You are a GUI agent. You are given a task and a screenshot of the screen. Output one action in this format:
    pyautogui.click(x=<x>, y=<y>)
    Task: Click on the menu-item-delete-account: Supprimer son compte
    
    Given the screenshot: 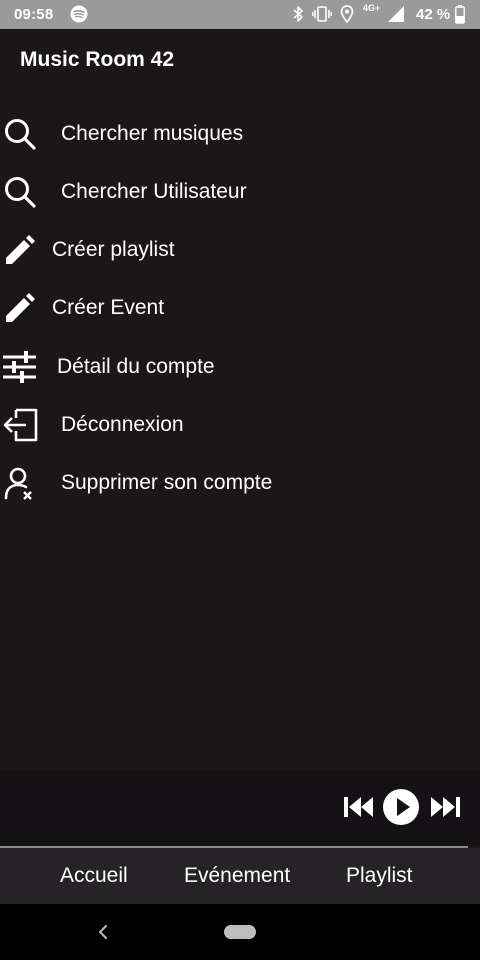 What is the action you would take?
    pyautogui.click(x=240, y=483)
    